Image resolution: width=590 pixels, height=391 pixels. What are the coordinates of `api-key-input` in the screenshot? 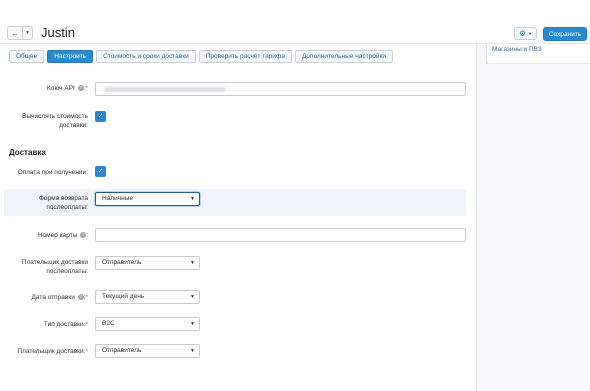 It's located at (280, 89).